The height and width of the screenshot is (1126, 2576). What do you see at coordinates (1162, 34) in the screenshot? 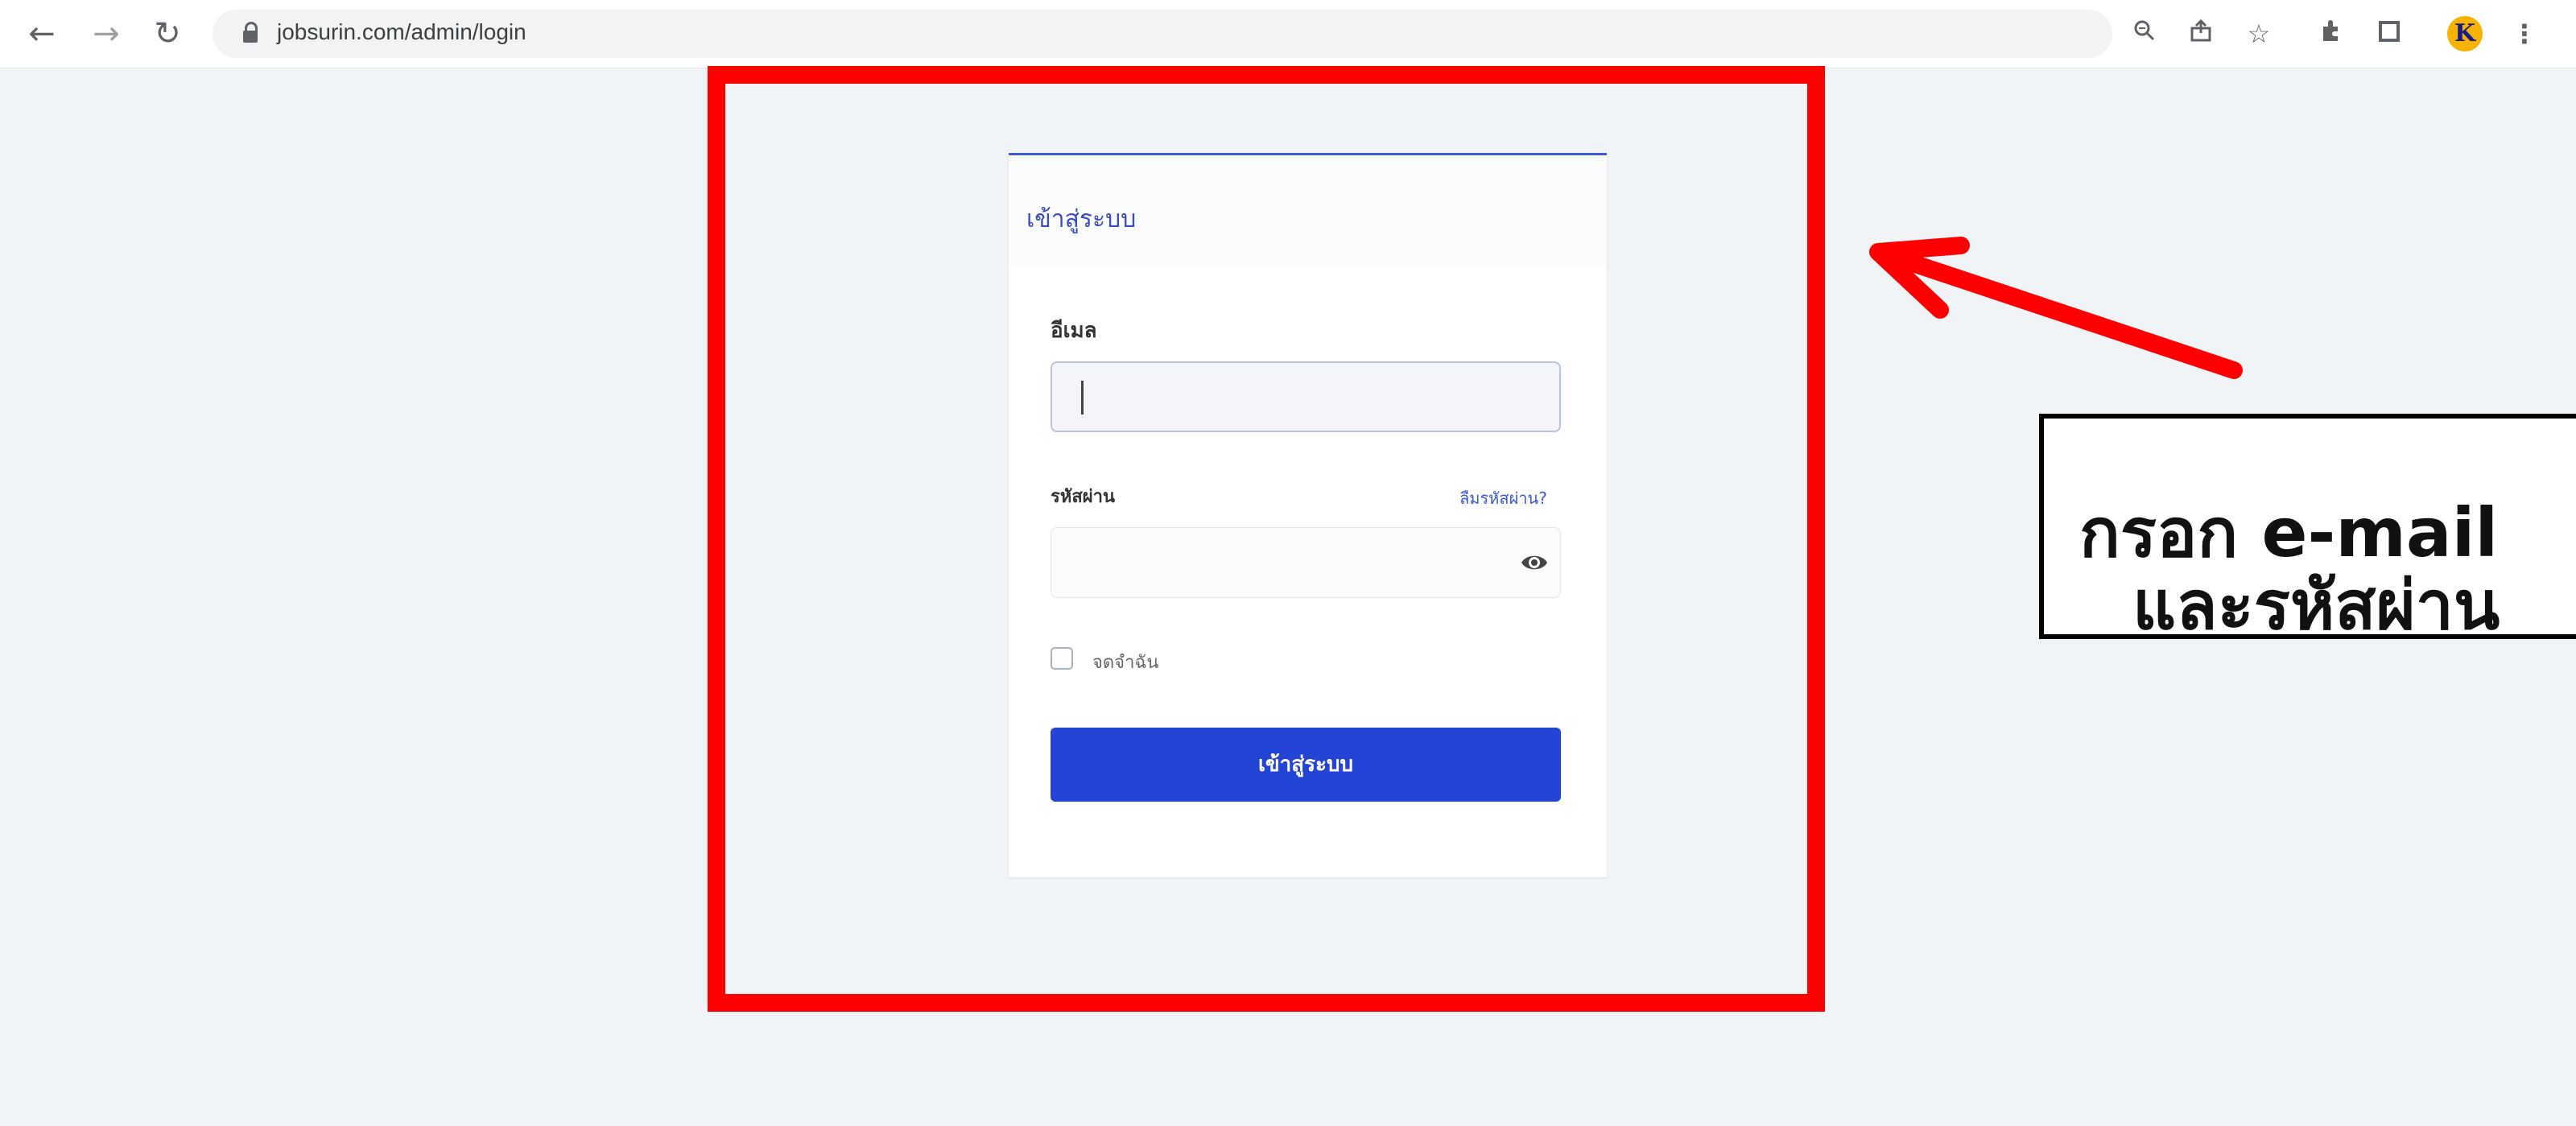
I see `address-bar: jobsurin.com/admin/login` at bounding box center [1162, 34].